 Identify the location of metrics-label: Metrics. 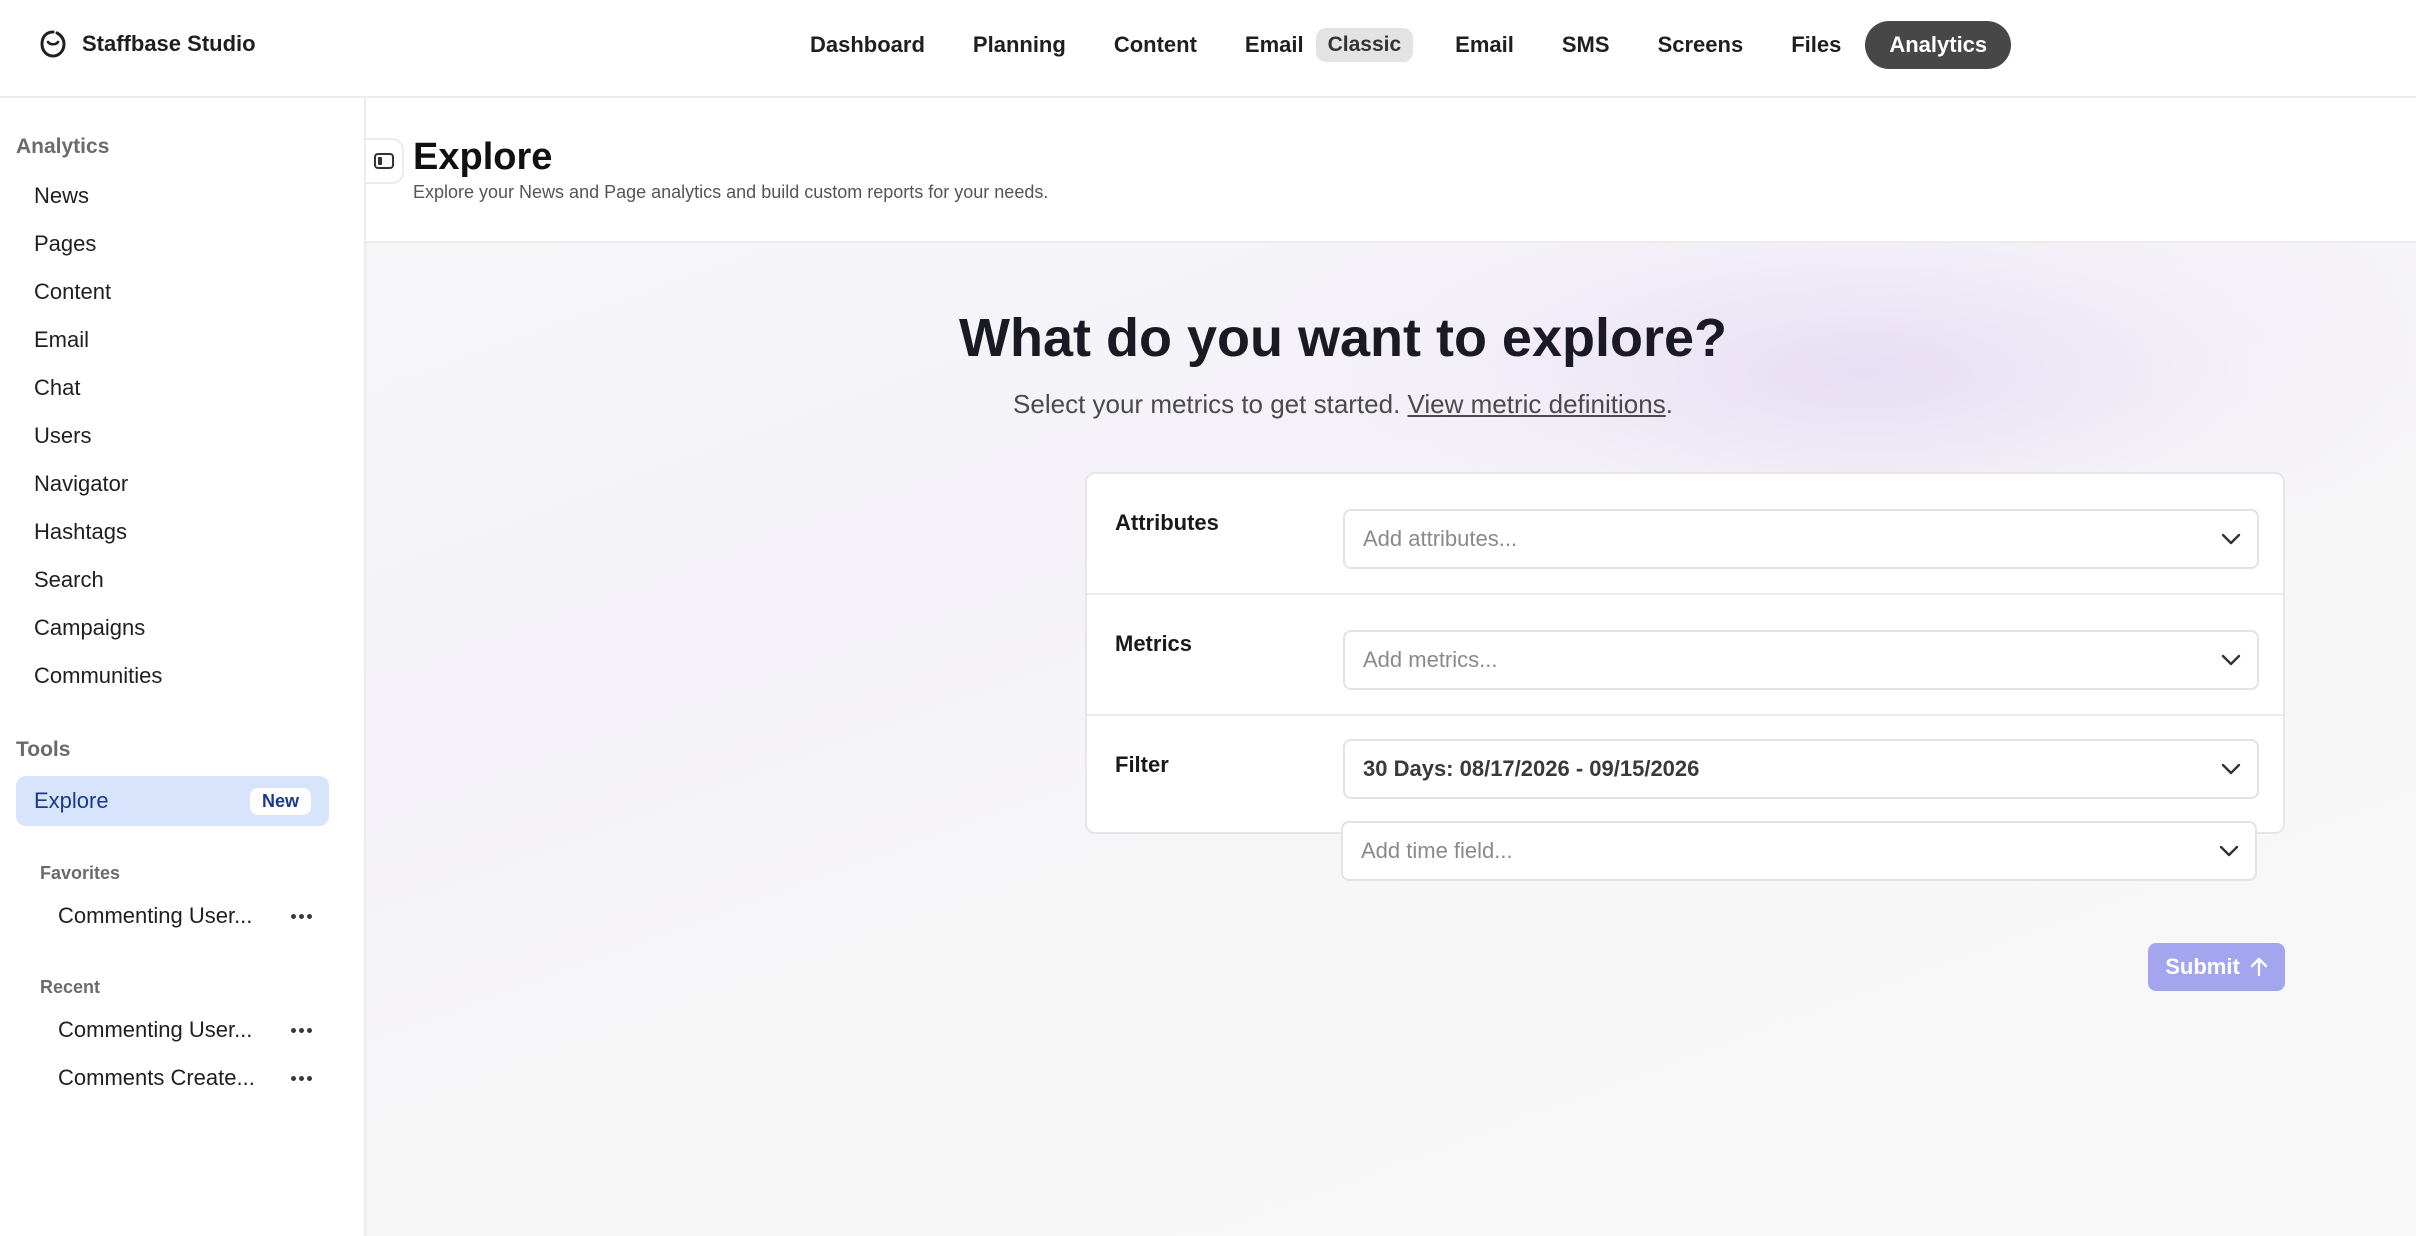
(1154, 643).